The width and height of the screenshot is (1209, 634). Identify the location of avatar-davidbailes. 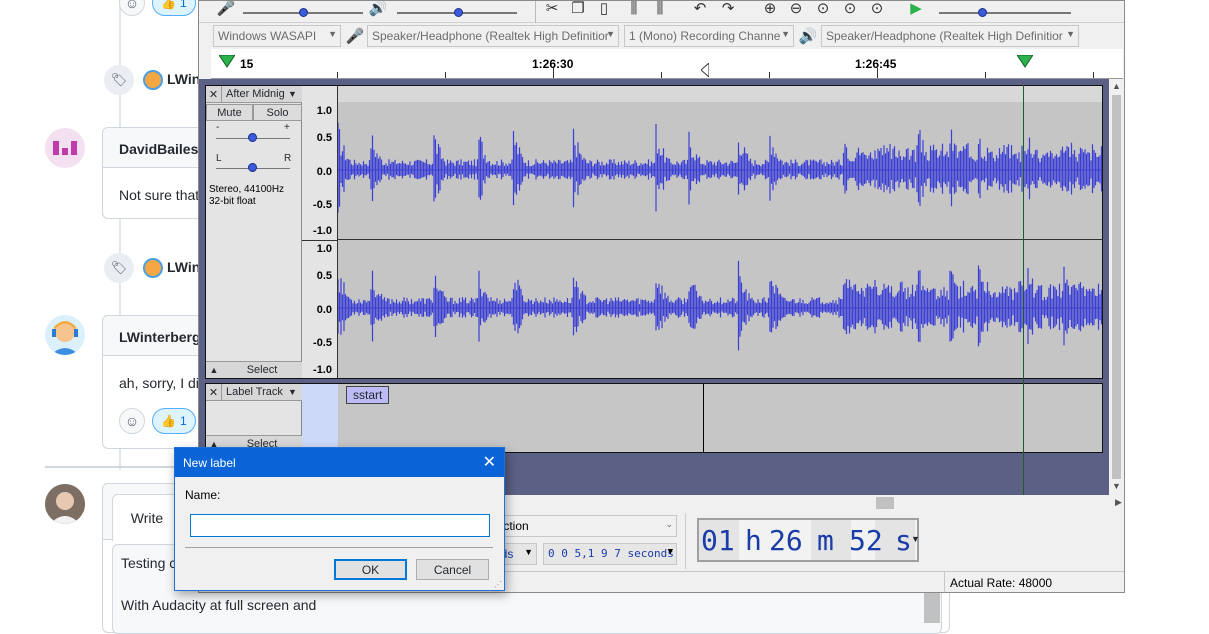
(65, 148).